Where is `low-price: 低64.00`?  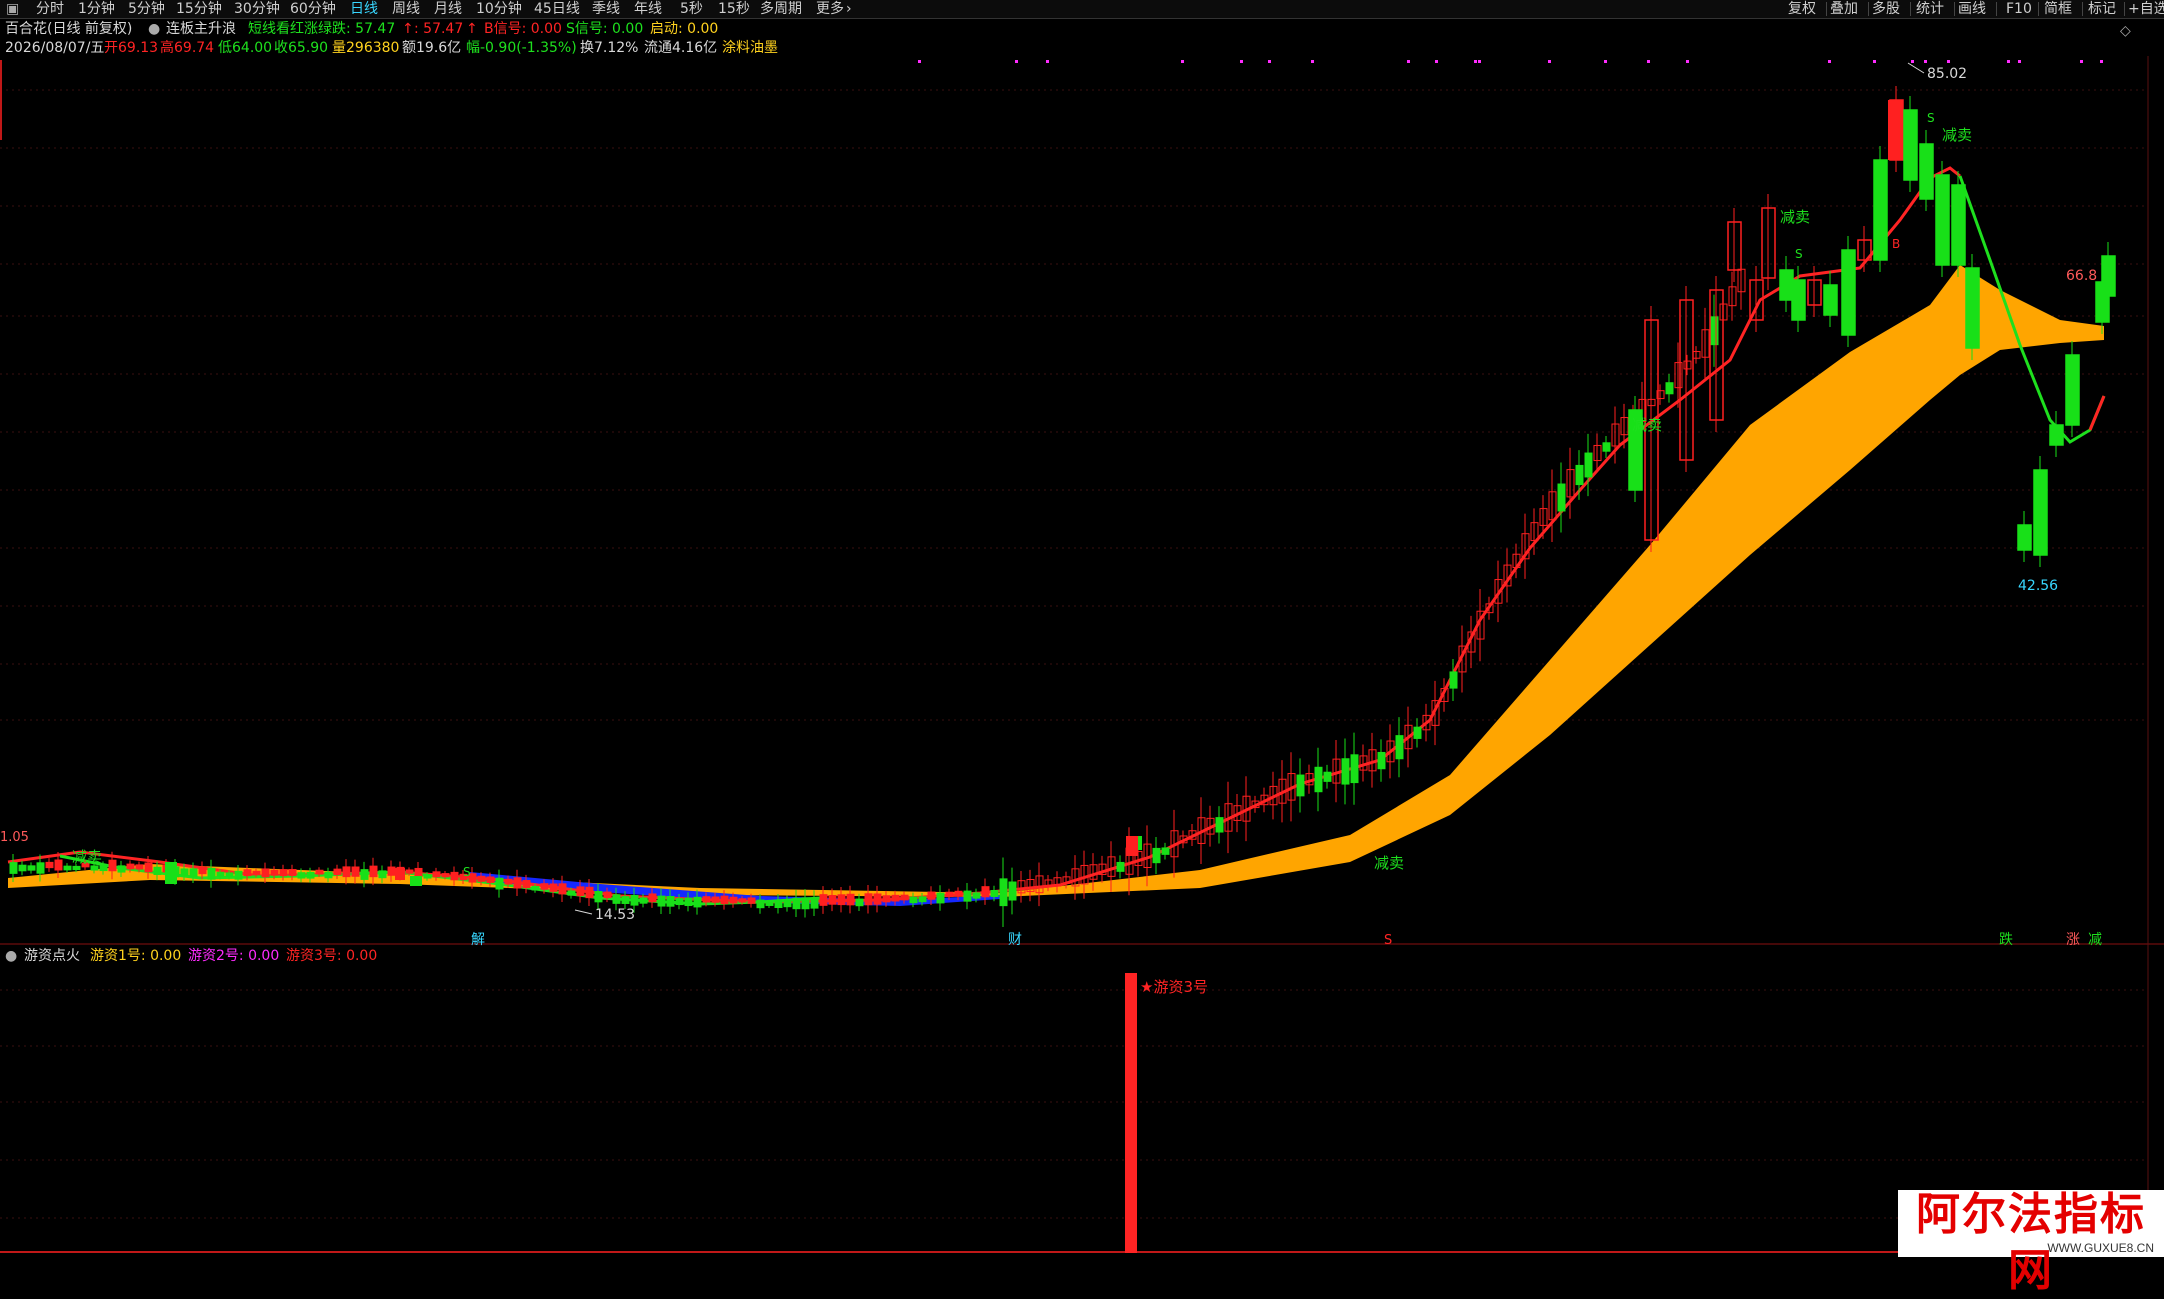 low-price: 低64.00 is located at coordinates (245, 48).